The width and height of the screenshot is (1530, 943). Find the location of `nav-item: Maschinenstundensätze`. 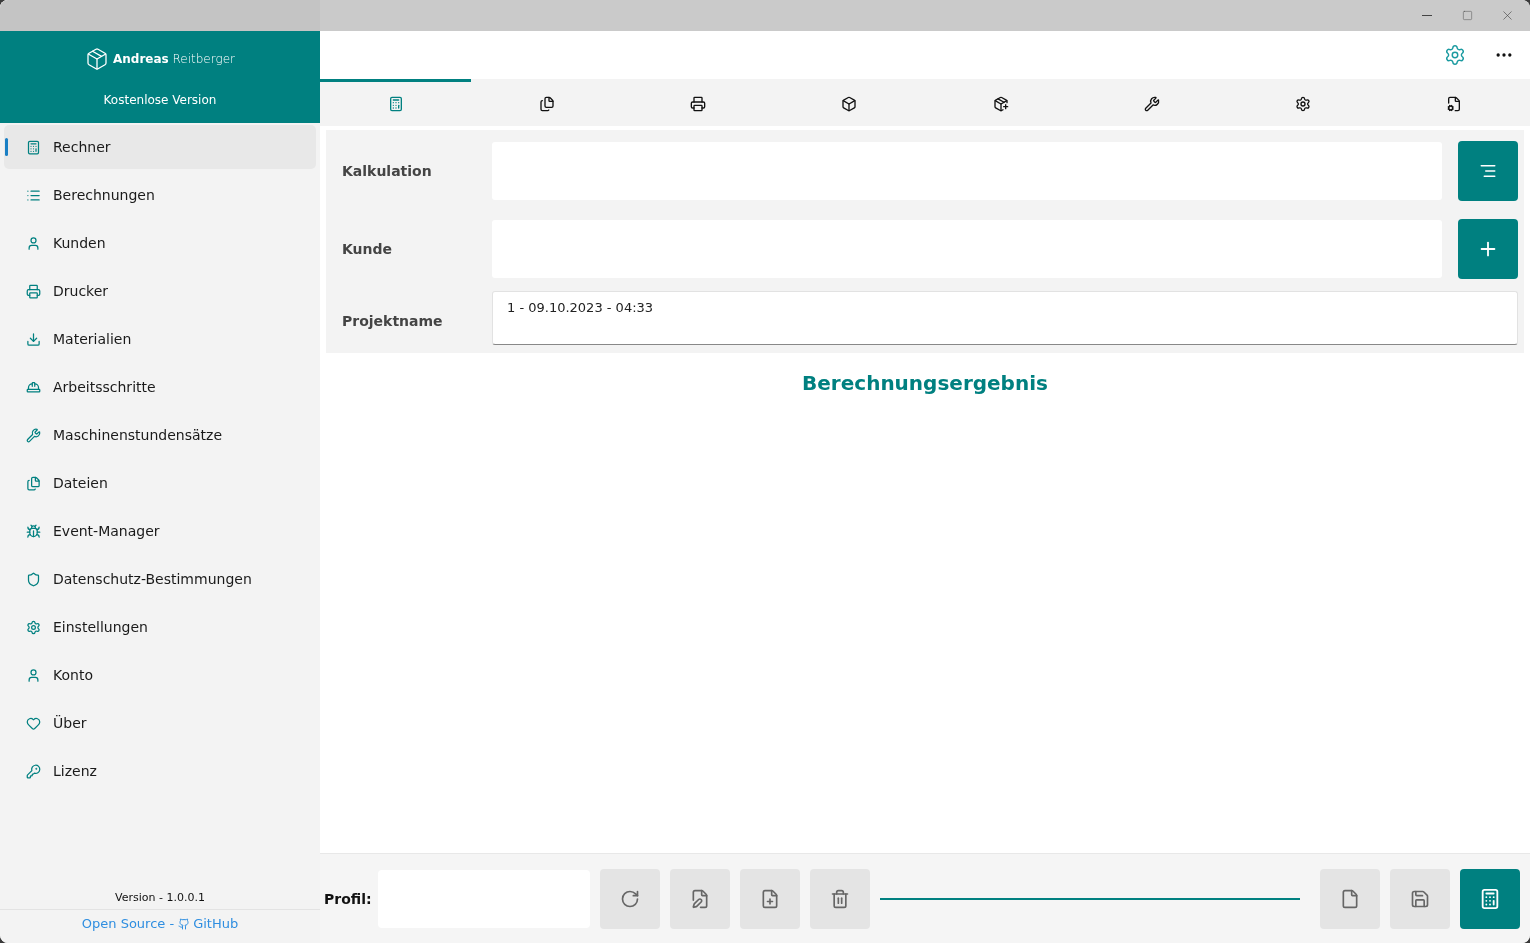

nav-item: Maschinenstundensätze is located at coordinates (160, 435).